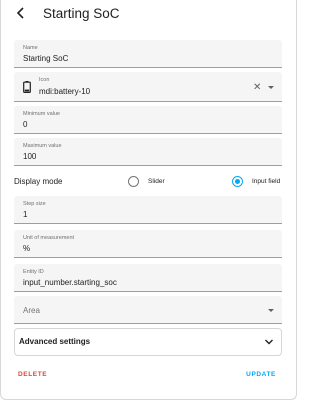 This screenshot has width=320, height=400. What do you see at coordinates (156, 181) in the screenshot?
I see `radio-slider-label: Slider` at bounding box center [156, 181].